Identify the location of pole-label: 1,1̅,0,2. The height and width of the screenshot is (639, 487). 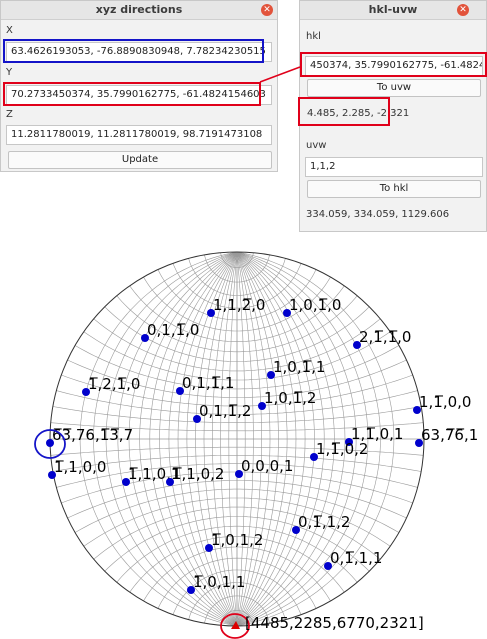
(342, 449).